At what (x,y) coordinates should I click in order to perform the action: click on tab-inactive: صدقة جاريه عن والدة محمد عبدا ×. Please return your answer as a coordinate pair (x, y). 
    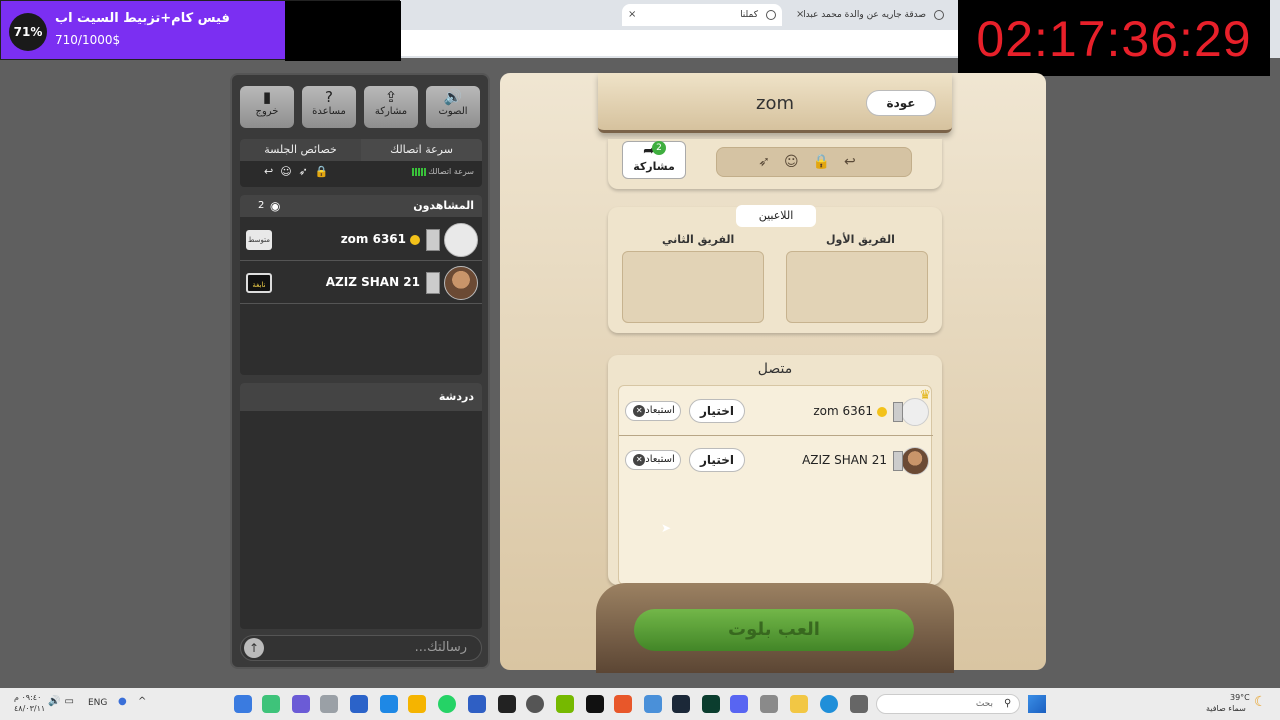
    Looking at the image, I should click on (870, 15).